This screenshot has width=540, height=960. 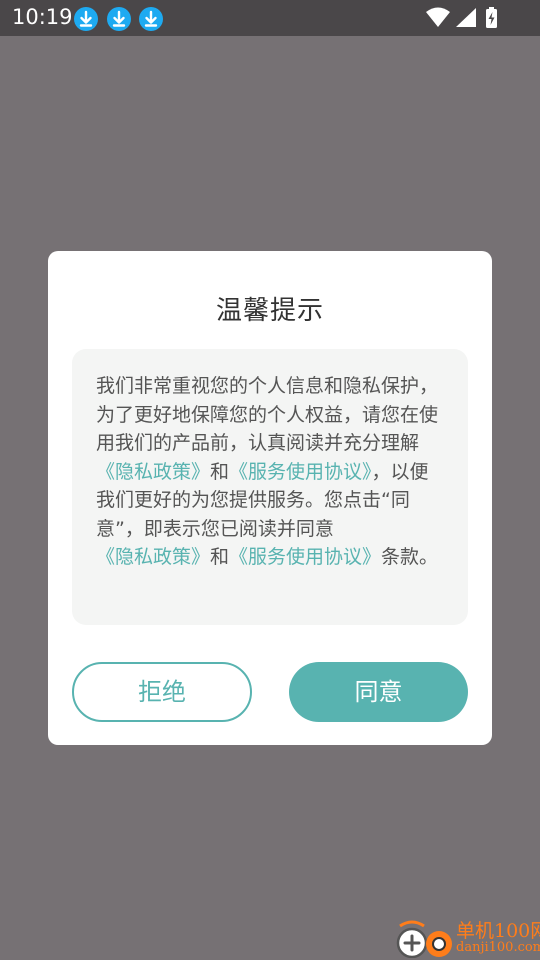 I want to click on watermark-logo-icon, so click(x=424, y=939).